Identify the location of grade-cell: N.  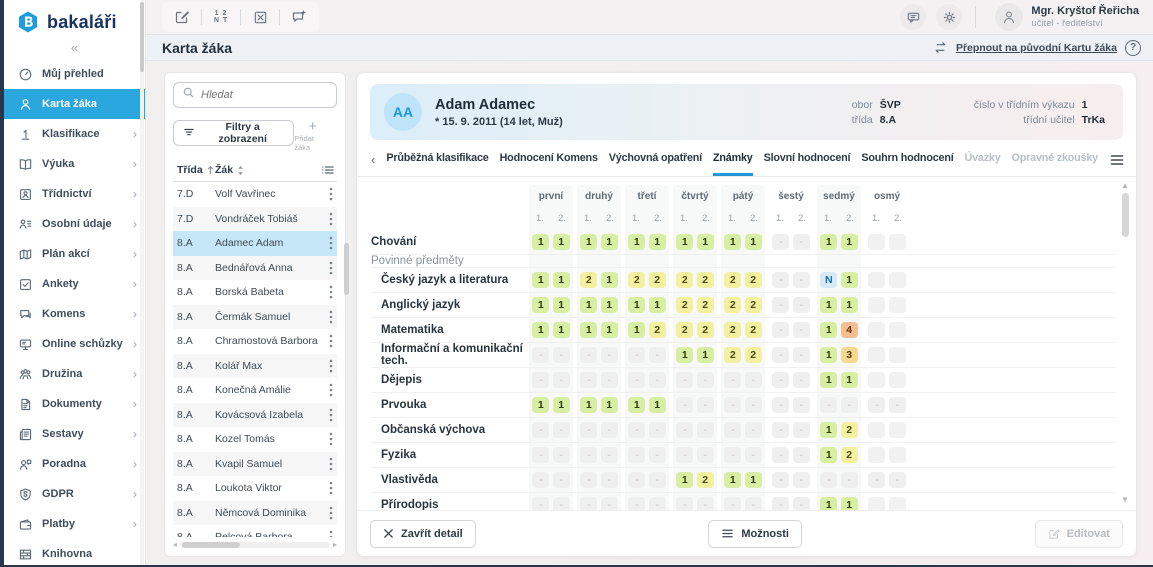
(829, 280).